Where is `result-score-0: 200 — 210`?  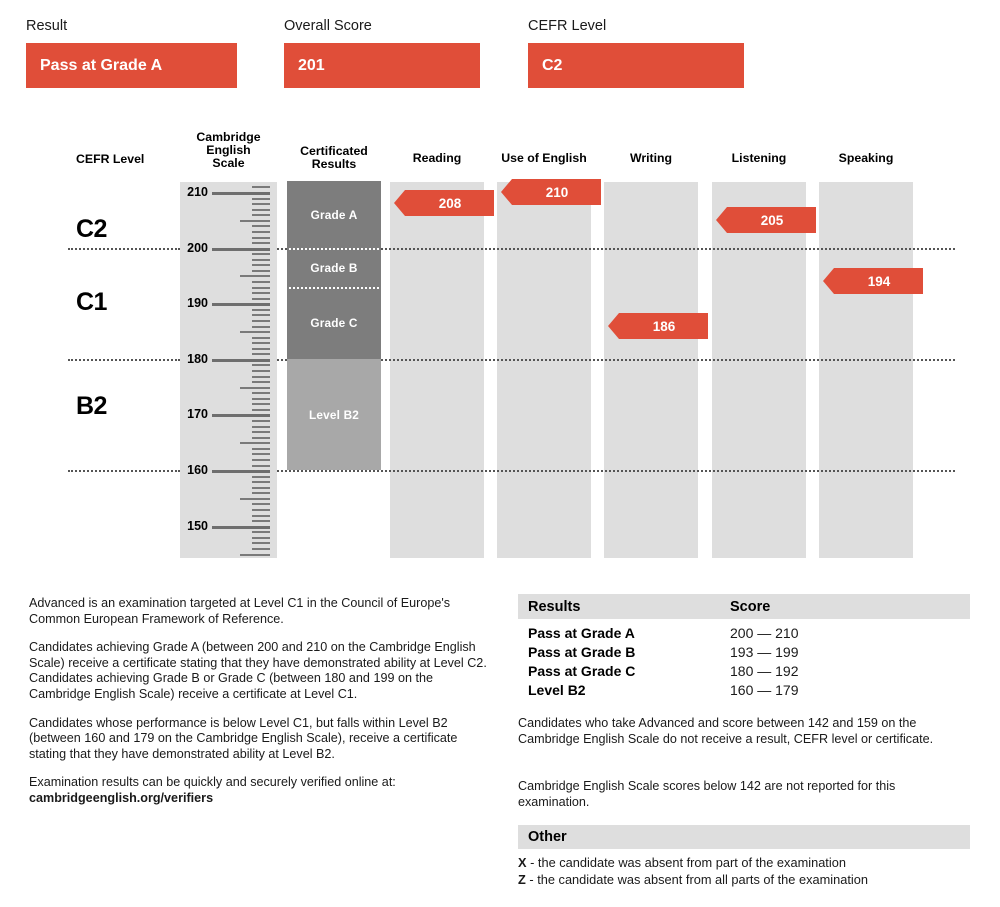 result-score-0: 200 — 210 is located at coordinates (764, 632).